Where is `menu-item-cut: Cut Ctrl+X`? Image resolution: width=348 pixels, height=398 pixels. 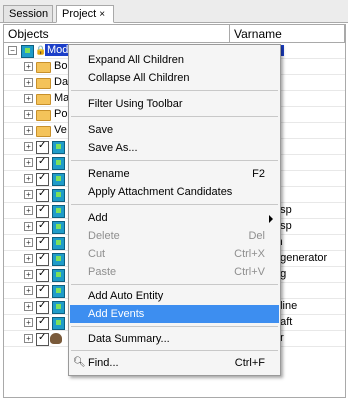
menu-item-cut: Cut Ctrl+X is located at coordinates (174, 254).